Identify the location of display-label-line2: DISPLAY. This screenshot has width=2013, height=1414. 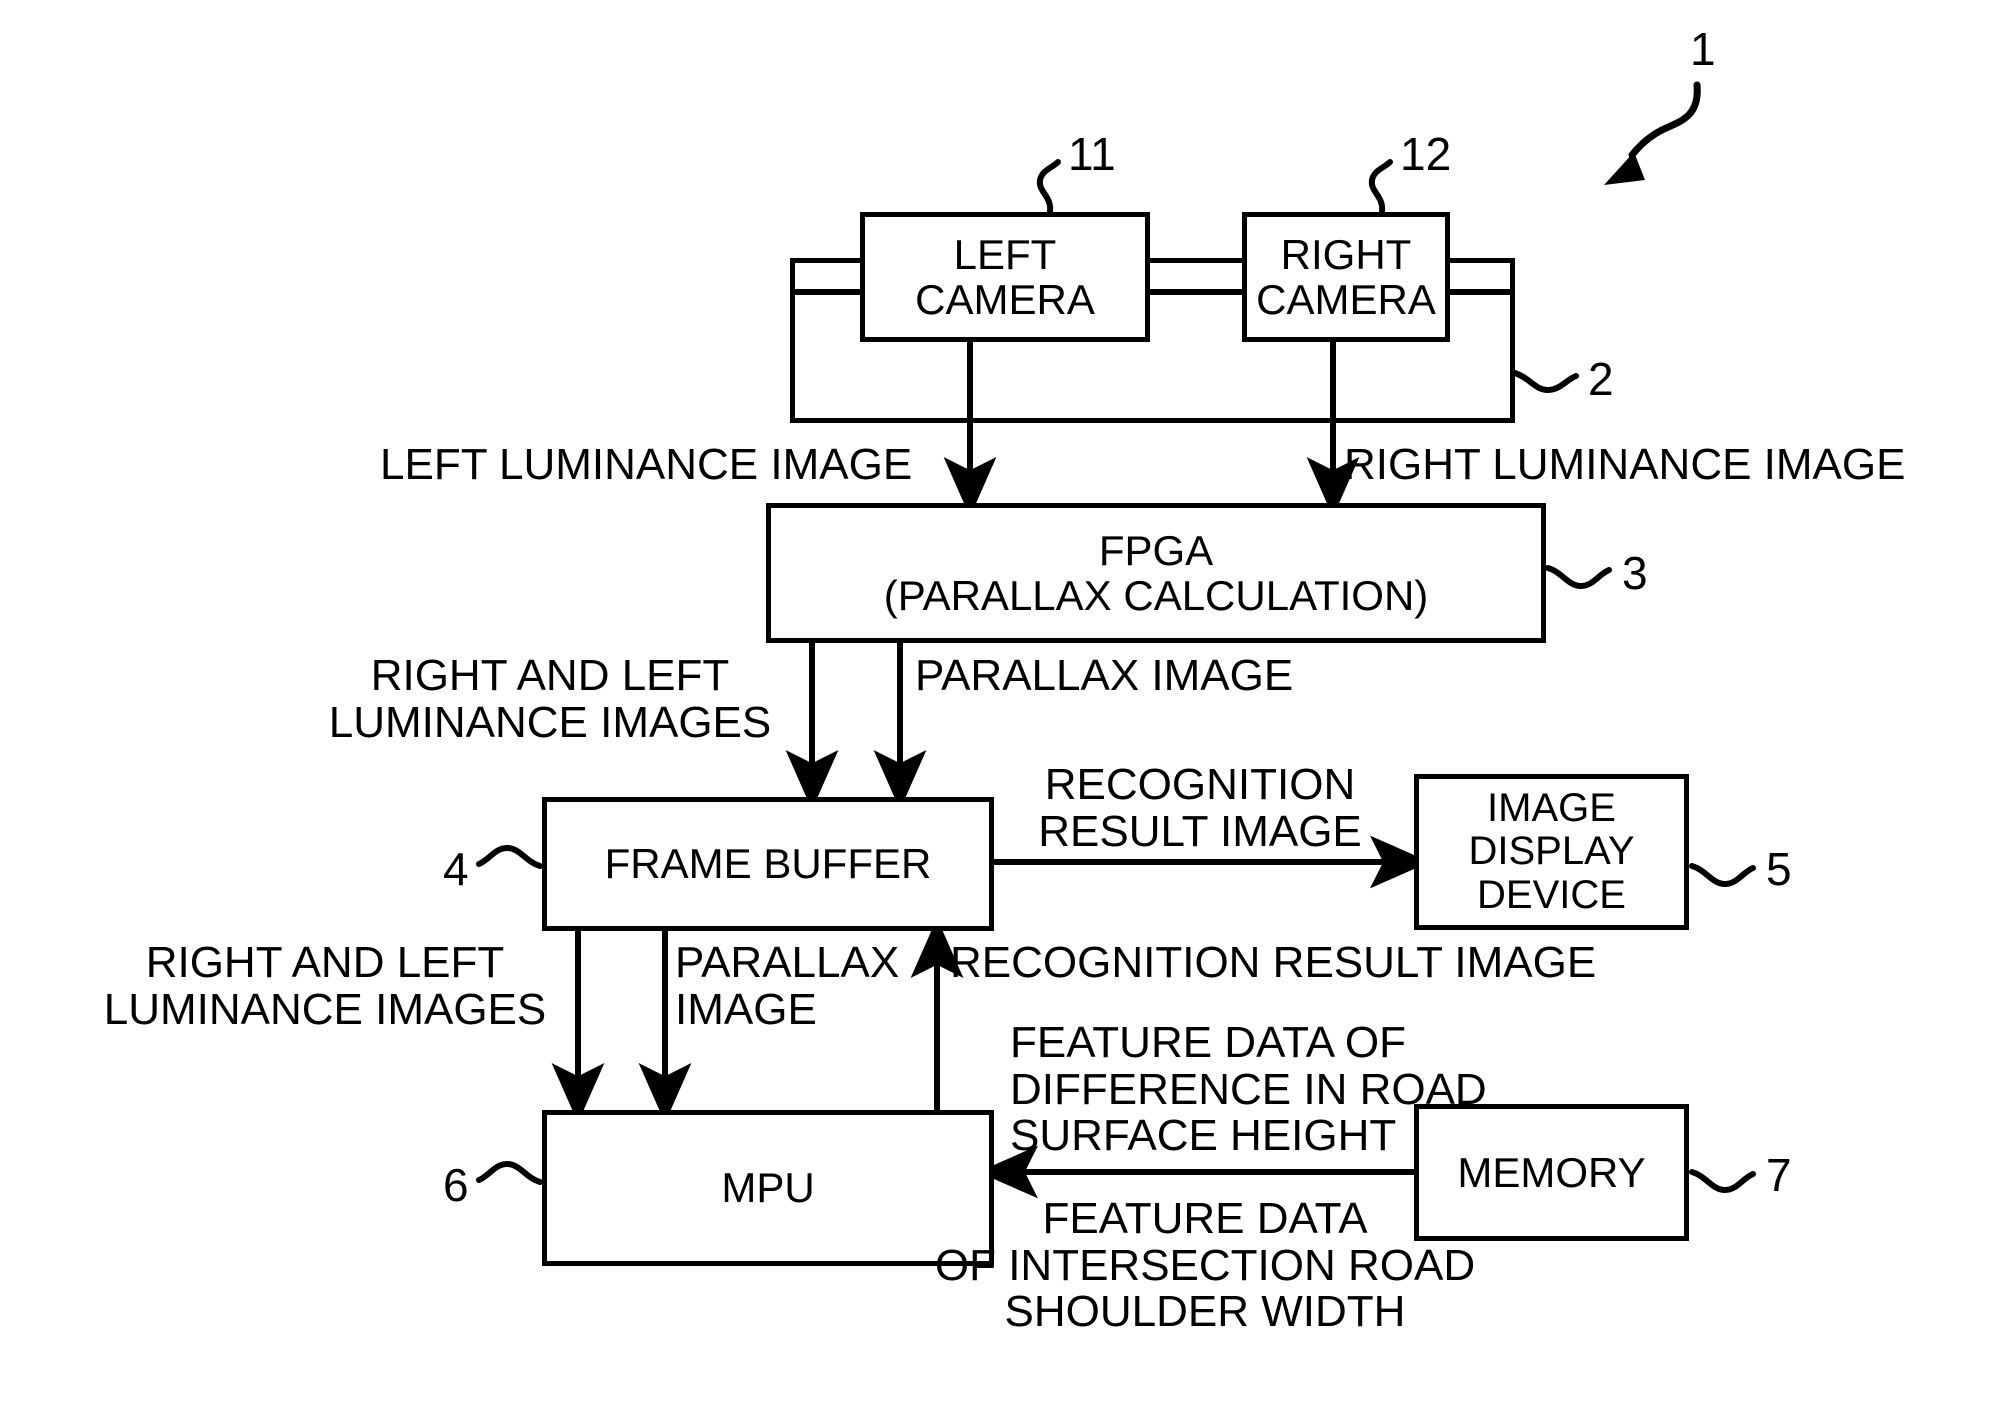
(1551, 851).